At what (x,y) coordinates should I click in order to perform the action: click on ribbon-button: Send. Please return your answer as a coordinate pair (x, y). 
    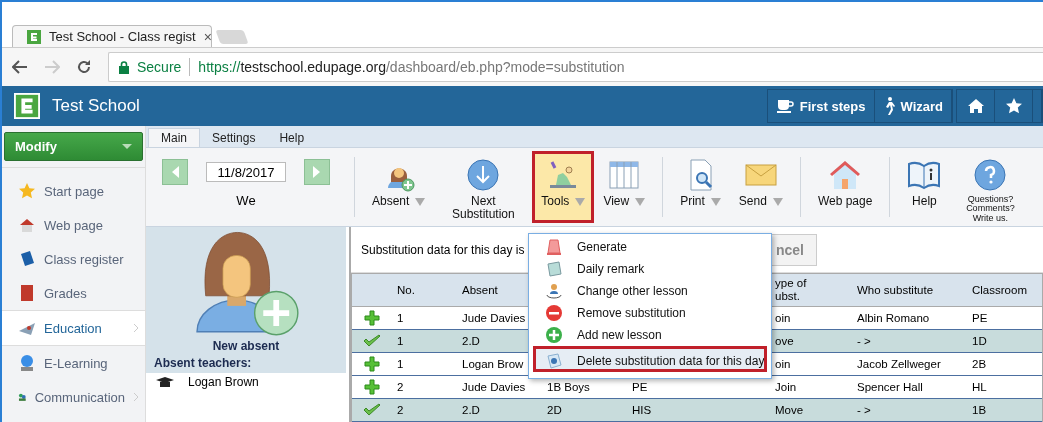
    Looking at the image, I should click on (760, 187).